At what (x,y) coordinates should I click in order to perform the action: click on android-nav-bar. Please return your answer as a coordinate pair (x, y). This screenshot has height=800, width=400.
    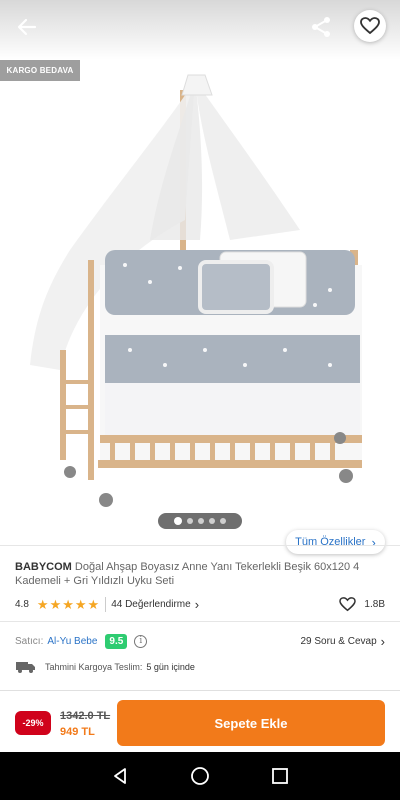
    Looking at the image, I should click on (200, 776).